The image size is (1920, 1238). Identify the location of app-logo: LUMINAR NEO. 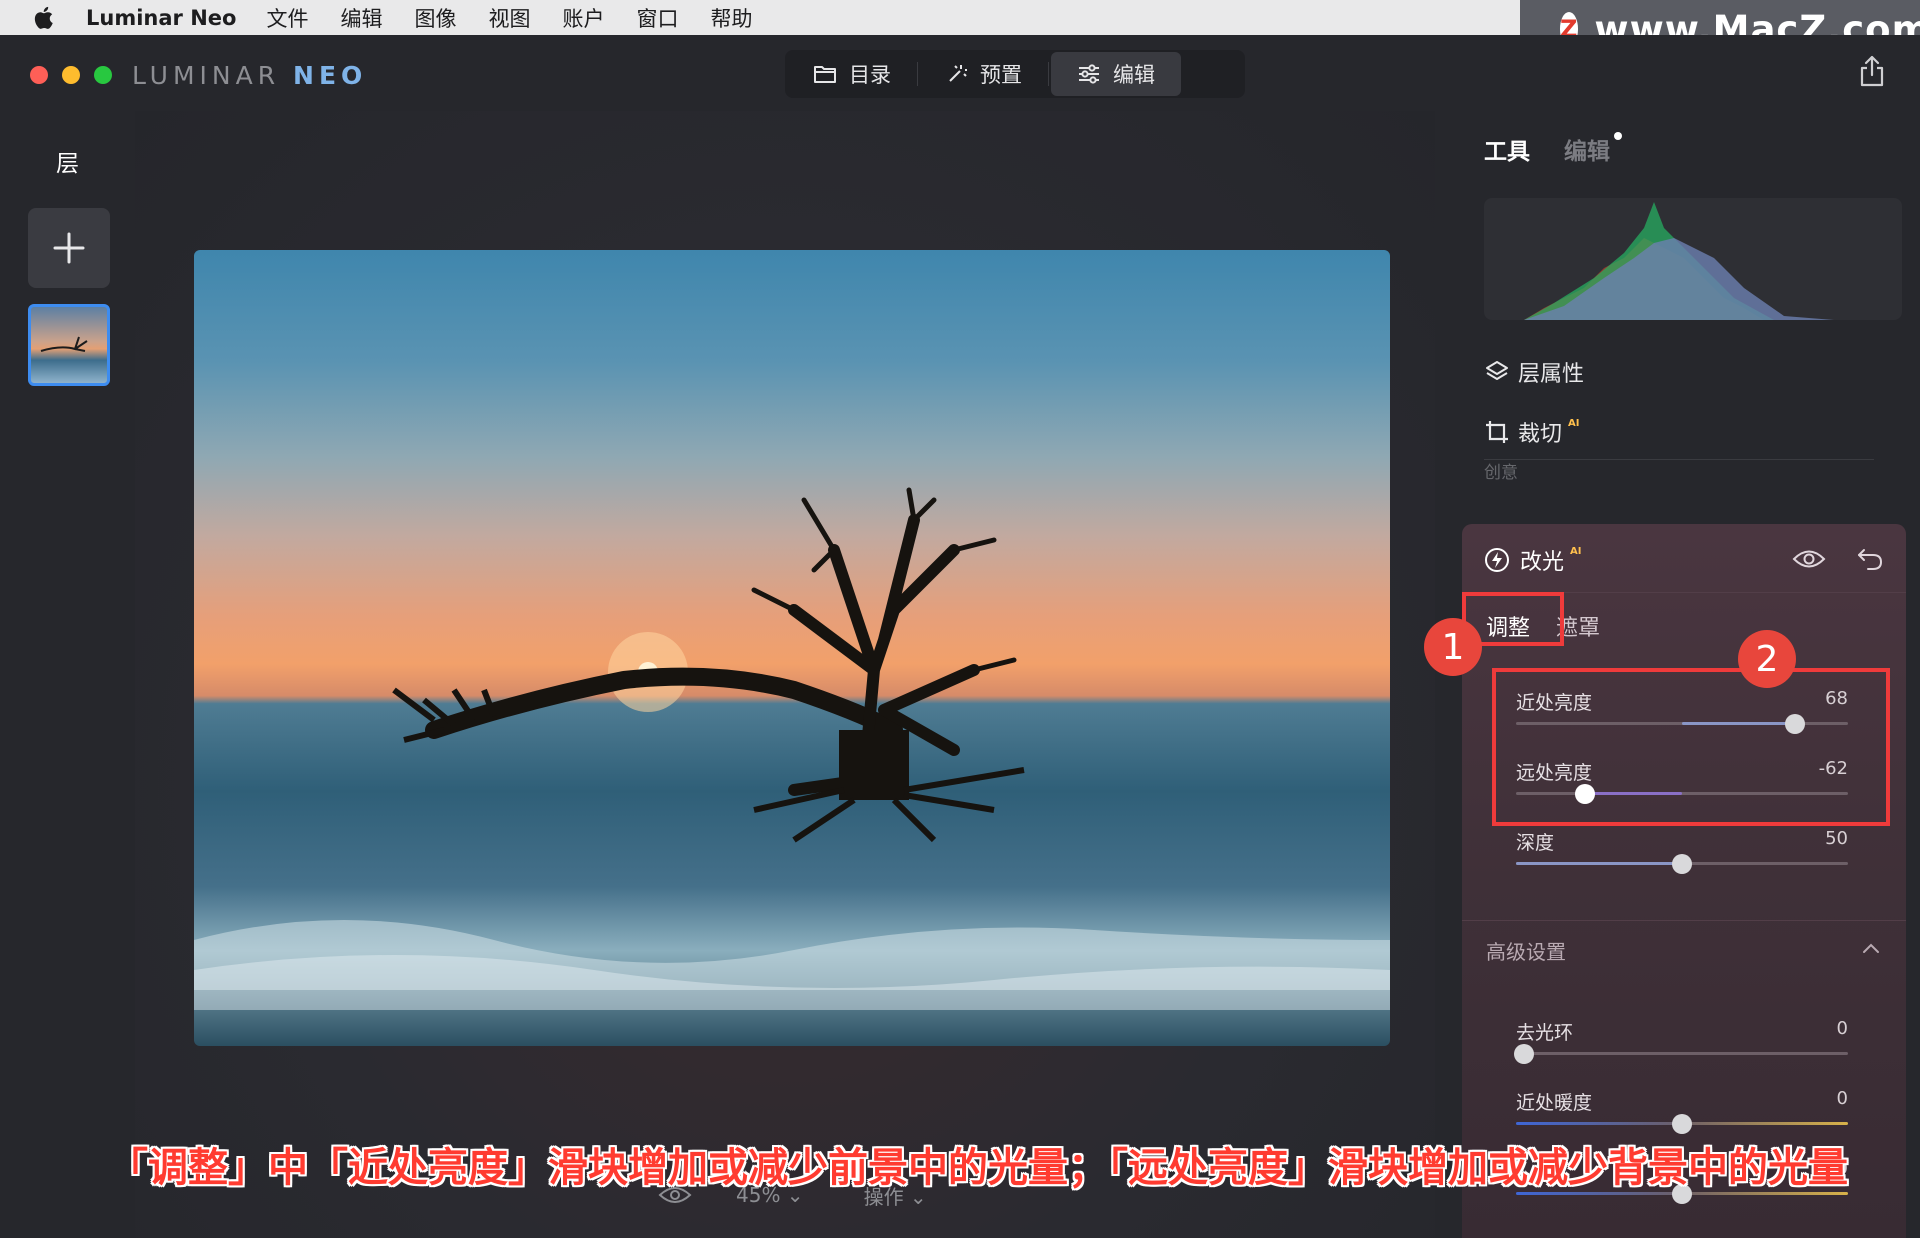
(249, 75).